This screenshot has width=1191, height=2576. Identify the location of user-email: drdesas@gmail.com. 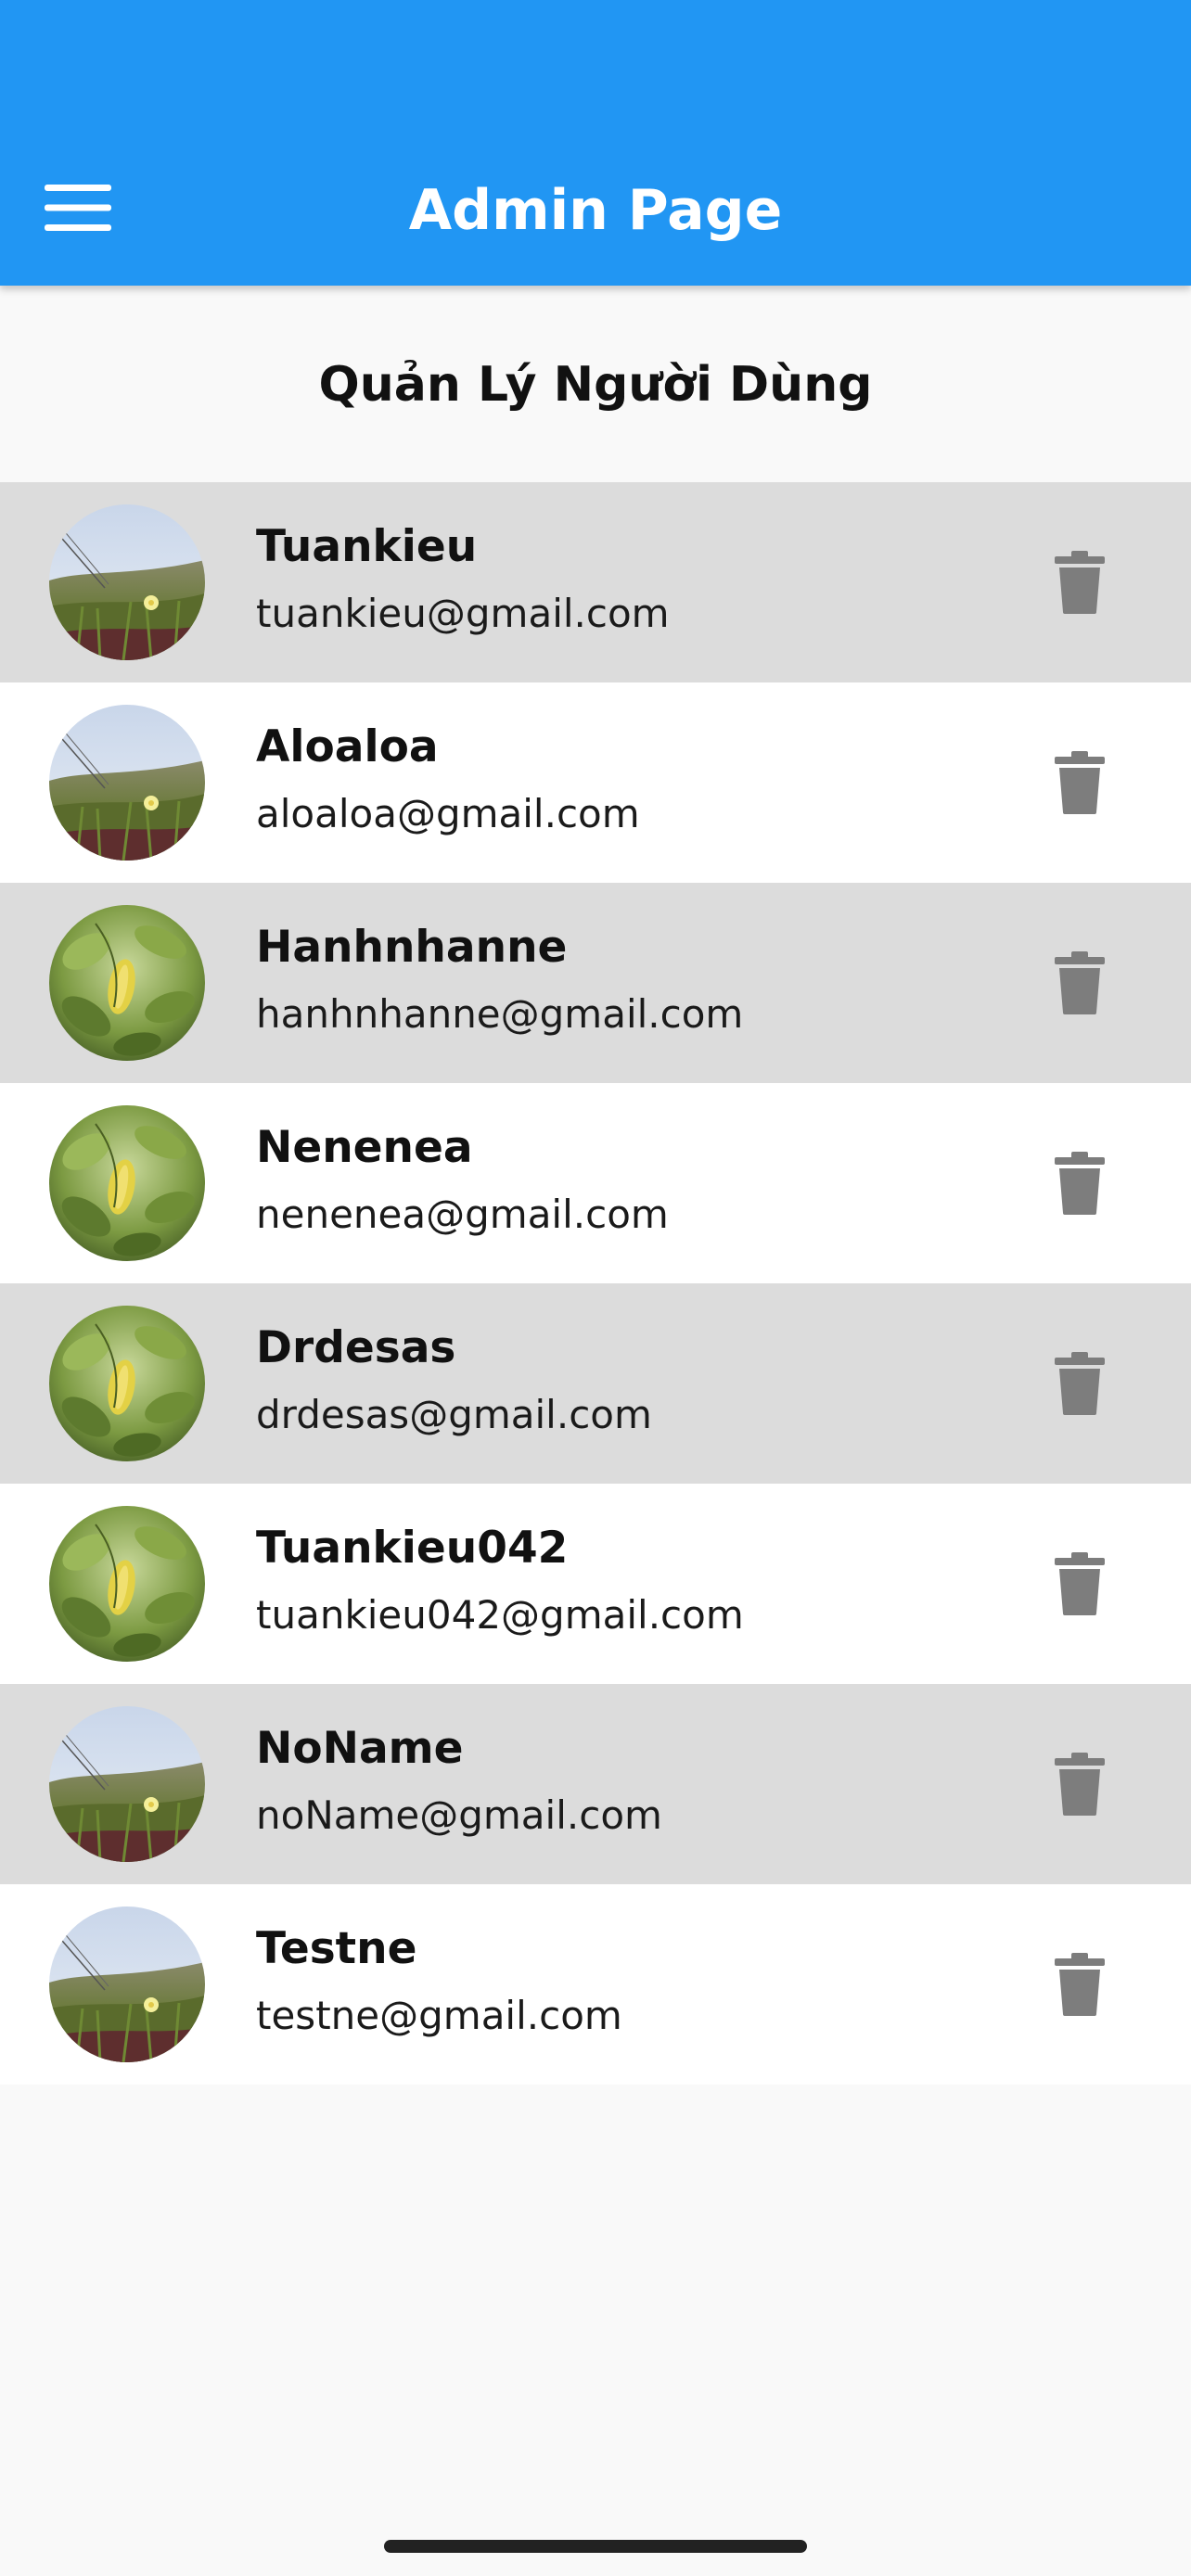
(454, 1414).